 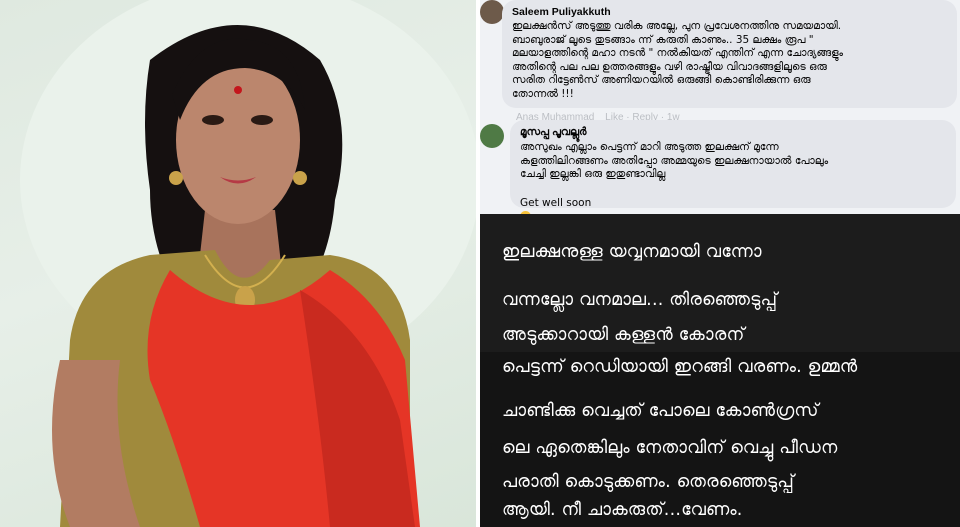 I want to click on caption-line: ചാണ്ടിക്കു വെച്ചത് പോലെ കോൺഗ്രസ്, so click(x=660, y=411).